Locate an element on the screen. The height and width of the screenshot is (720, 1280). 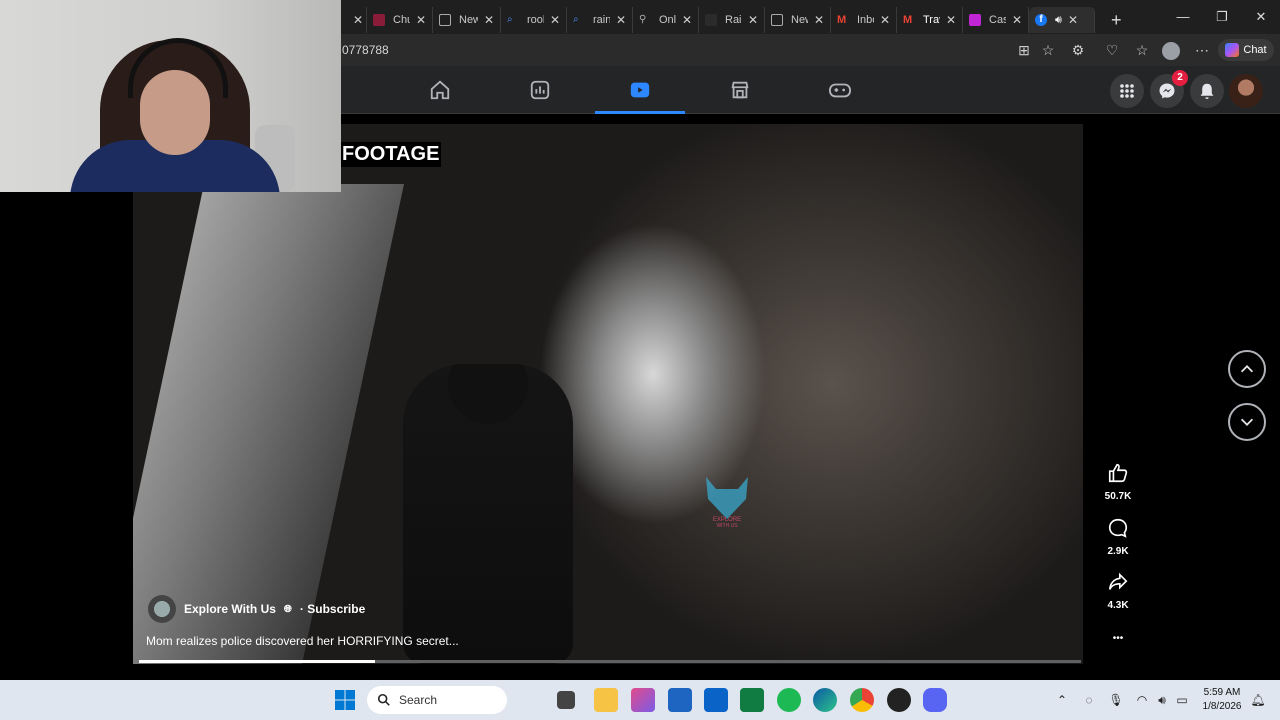
browser-essentials-icon: ♡ is located at coordinates (1112, 50).